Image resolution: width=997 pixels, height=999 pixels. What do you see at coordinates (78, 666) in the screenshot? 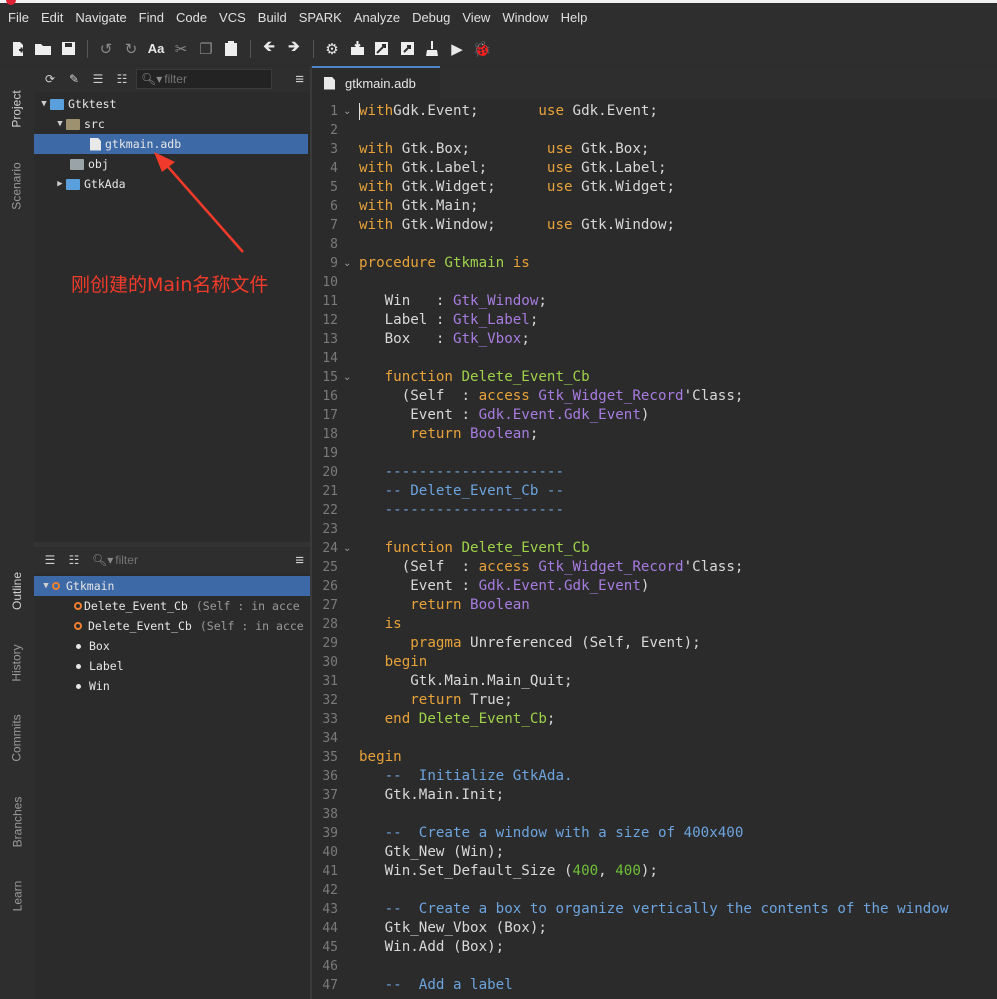
I see `variable-icon` at bounding box center [78, 666].